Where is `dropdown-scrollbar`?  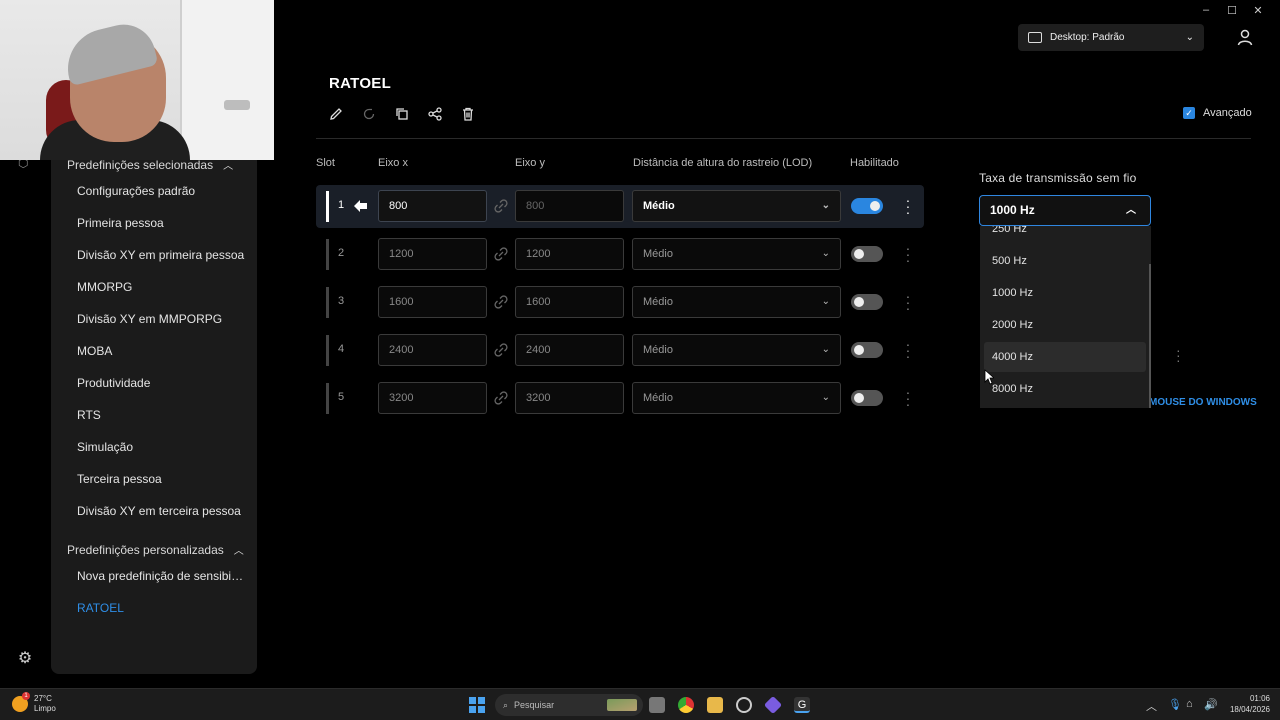 dropdown-scrollbar is located at coordinates (1150, 336).